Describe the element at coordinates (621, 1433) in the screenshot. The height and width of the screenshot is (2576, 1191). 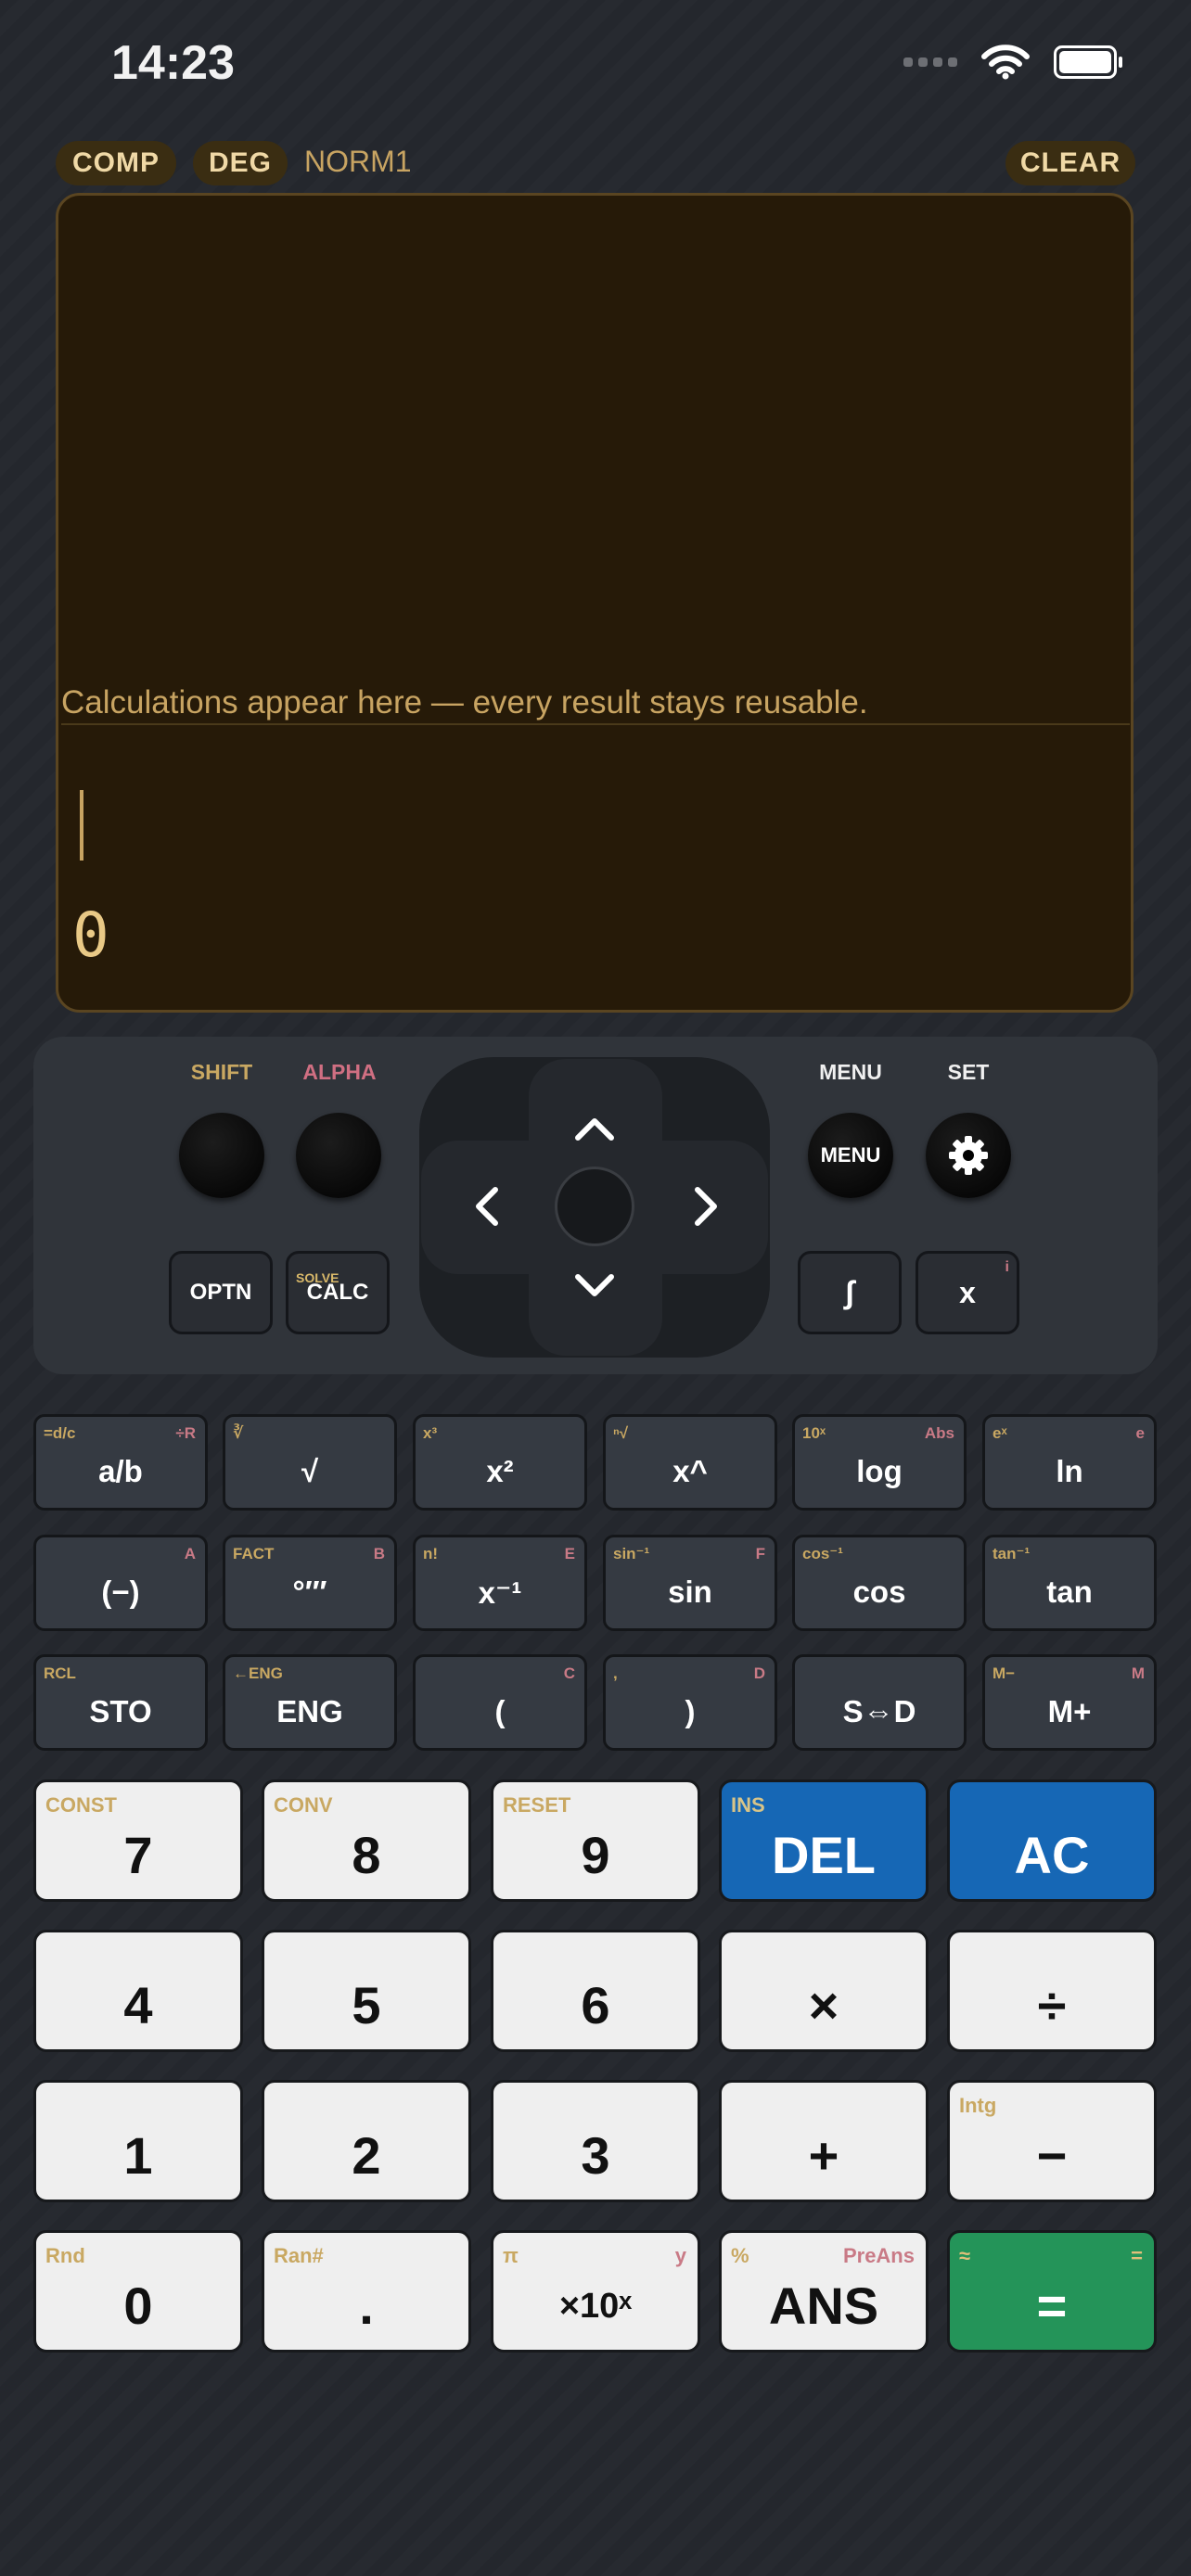
I see `function-key-shift-label: ⁿ√` at that location.